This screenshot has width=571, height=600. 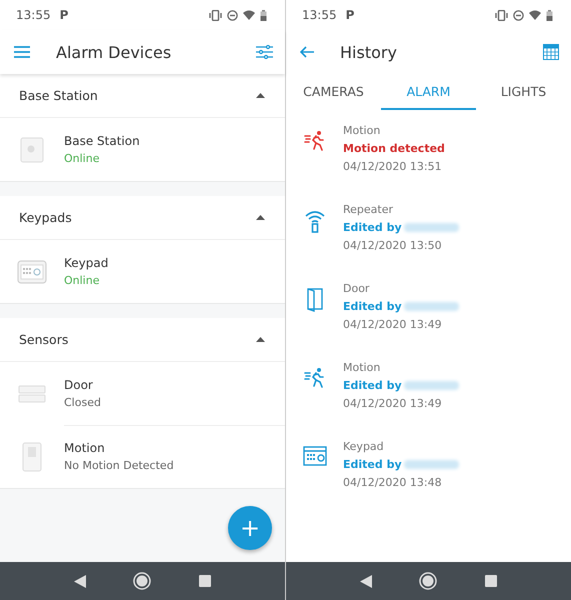 What do you see at coordinates (44, 339) in the screenshot?
I see `section-header: Sensors` at bounding box center [44, 339].